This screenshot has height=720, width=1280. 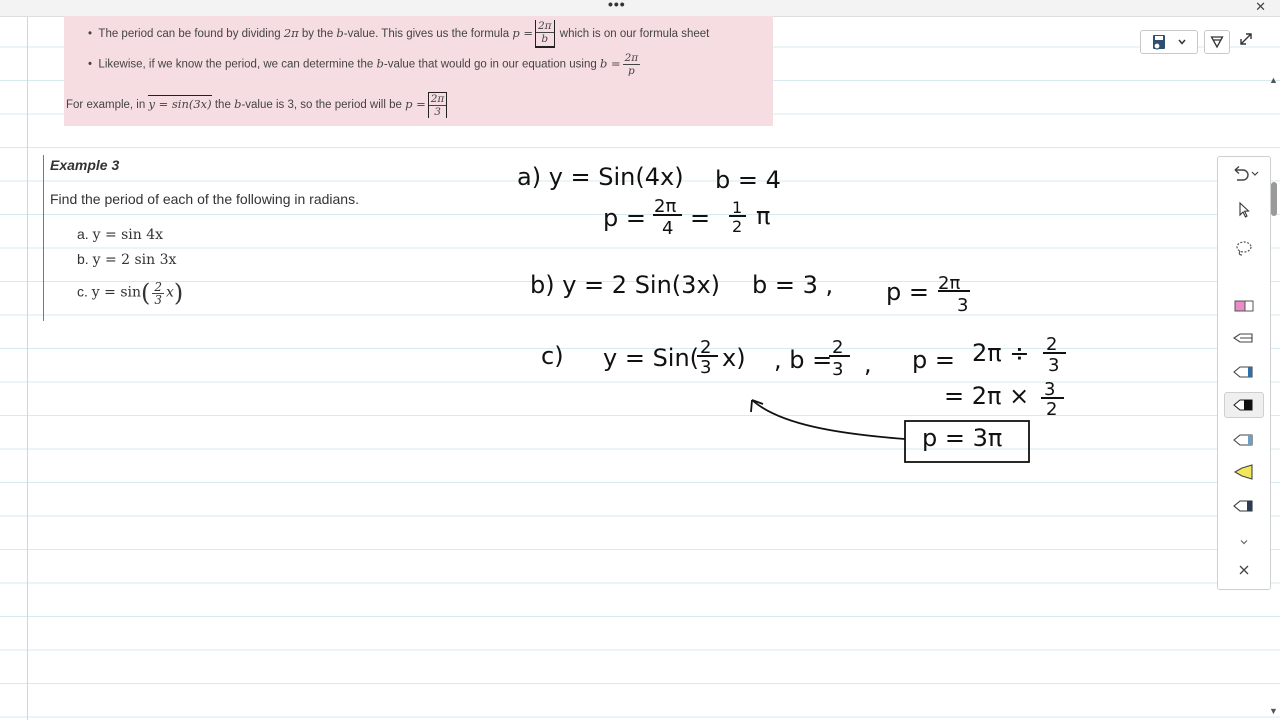 What do you see at coordinates (625, 285) in the screenshot?
I see `hw-b-equation: b) y = 2 Sin(3x)` at bounding box center [625, 285].